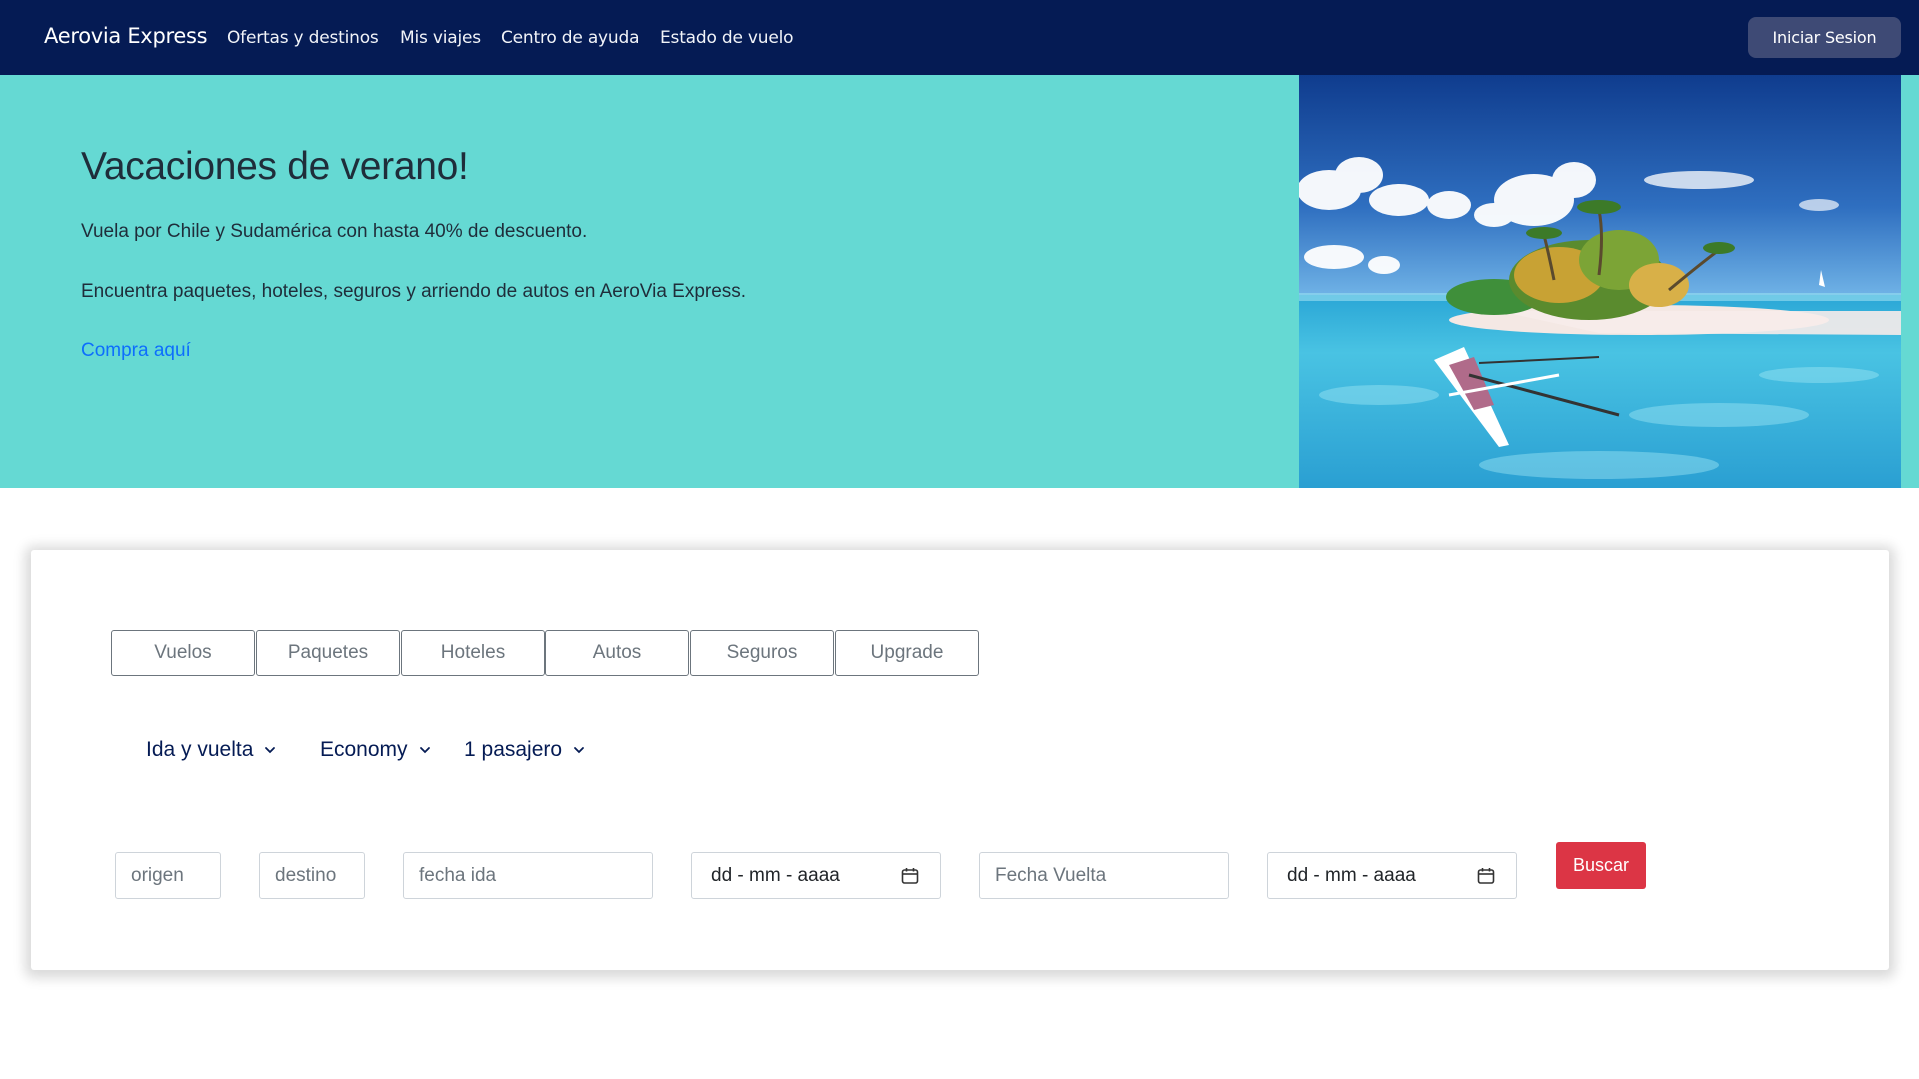  Describe the element at coordinates (440, 38) in the screenshot. I see `nav-link-mis-viajes: Mis viajes` at that location.